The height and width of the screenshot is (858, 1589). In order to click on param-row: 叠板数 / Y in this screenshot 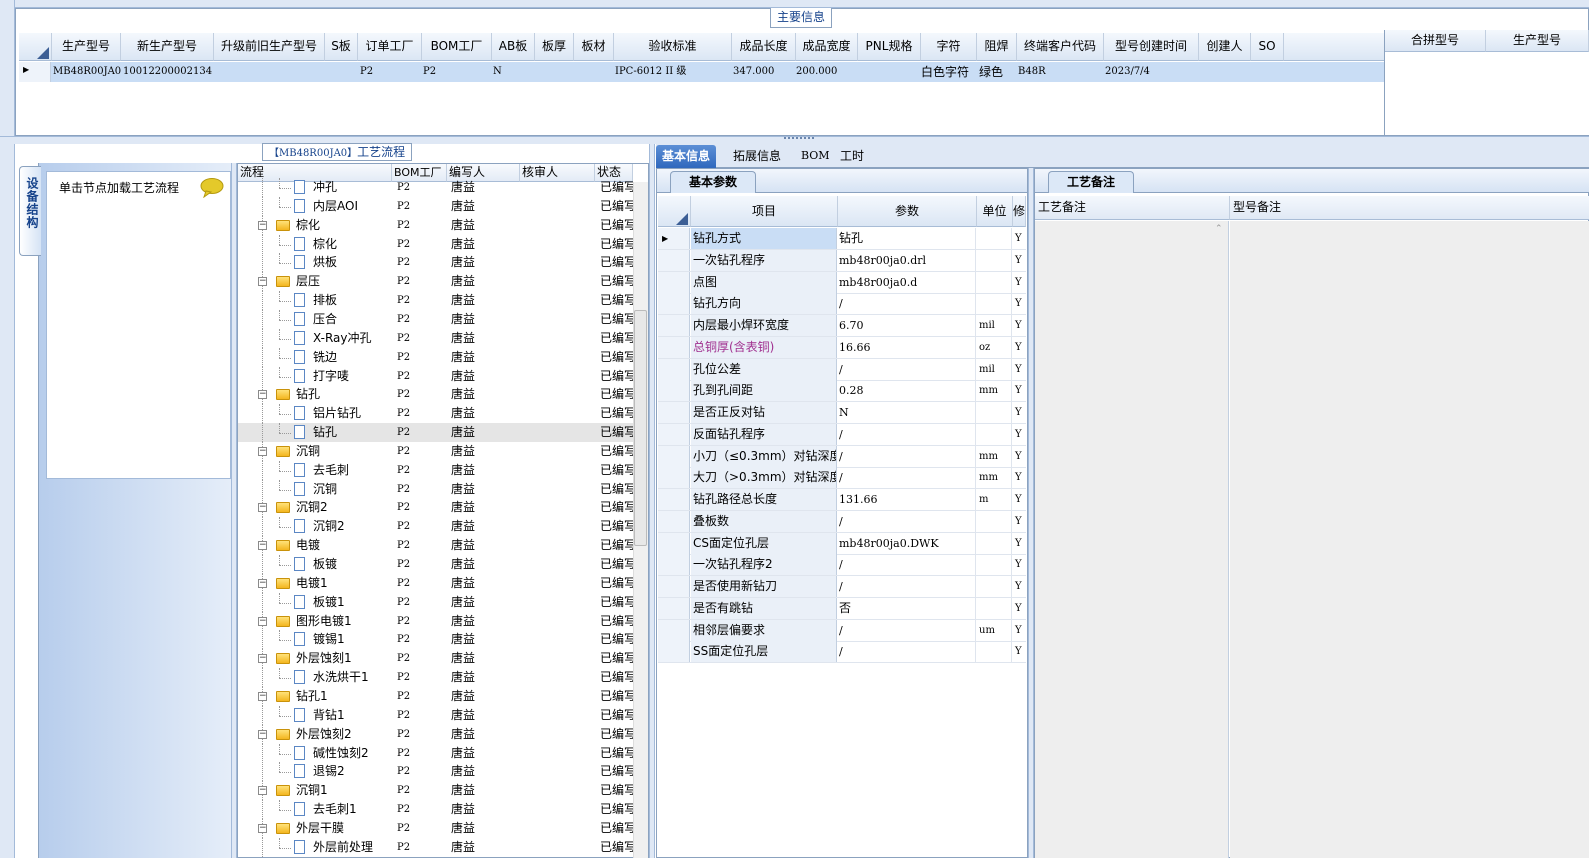, I will do `click(842, 521)`.